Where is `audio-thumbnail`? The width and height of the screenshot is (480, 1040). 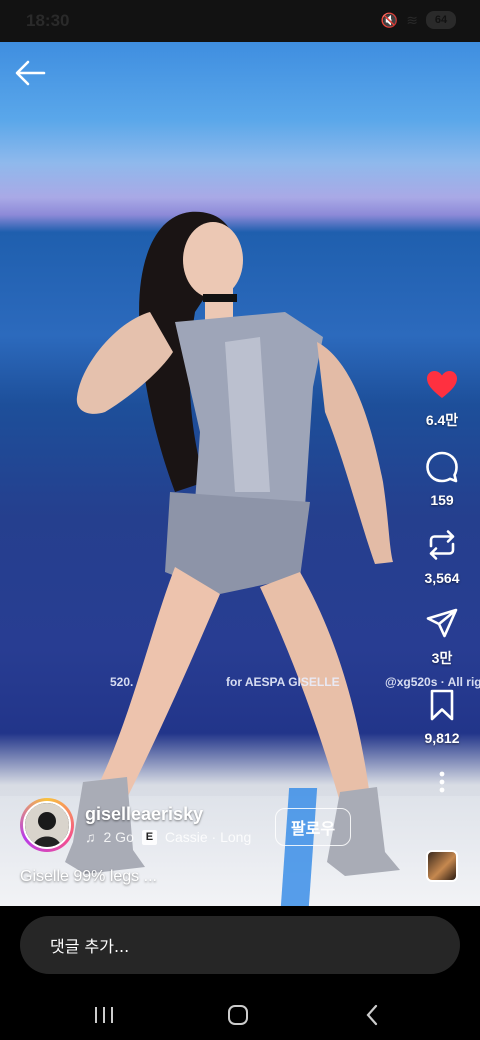
audio-thumbnail is located at coordinates (442, 866).